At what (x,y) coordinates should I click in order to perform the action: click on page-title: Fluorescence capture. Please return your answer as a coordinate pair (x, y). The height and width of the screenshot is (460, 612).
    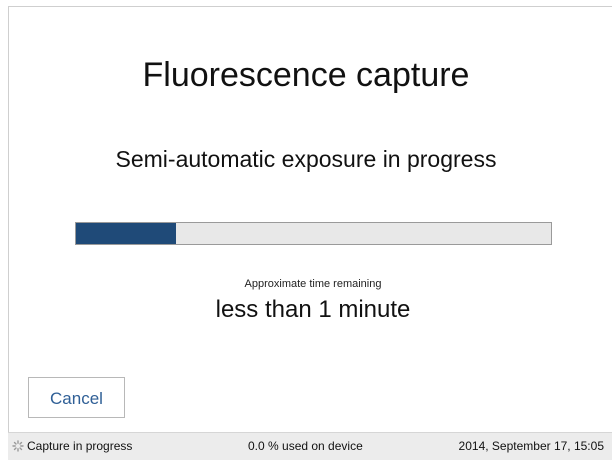
    Looking at the image, I should click on (306, 75).